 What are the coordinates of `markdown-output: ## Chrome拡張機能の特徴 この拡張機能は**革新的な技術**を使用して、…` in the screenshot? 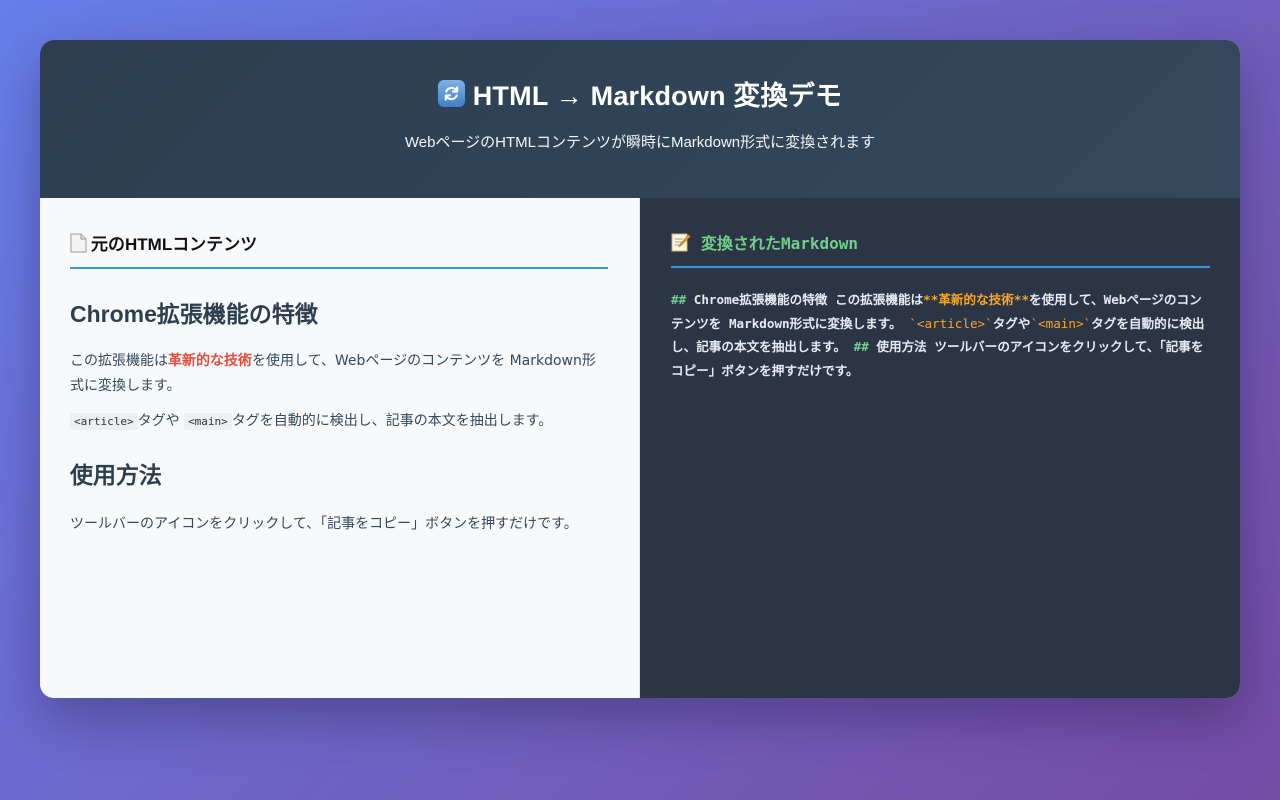 It's located at (940, 335).